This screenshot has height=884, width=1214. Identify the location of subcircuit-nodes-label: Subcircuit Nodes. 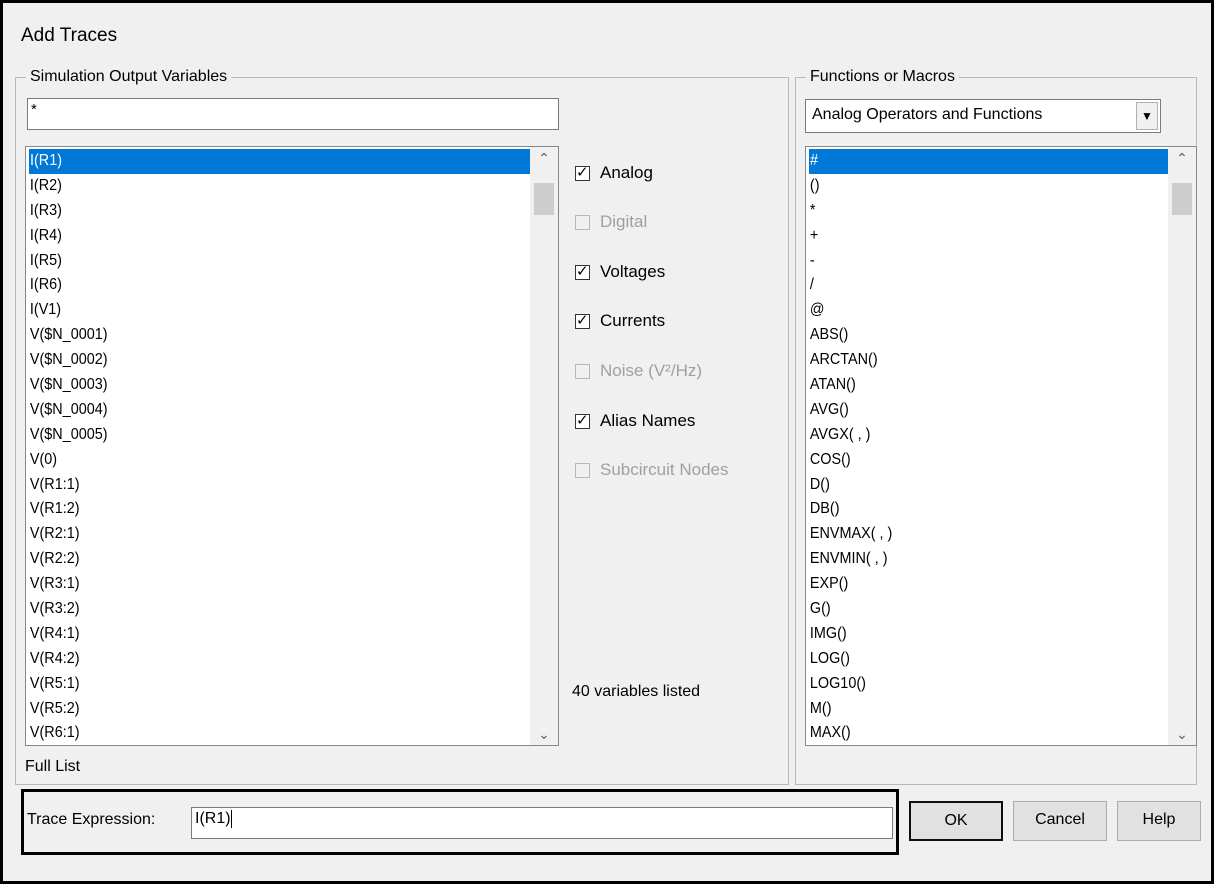
(664, 469).